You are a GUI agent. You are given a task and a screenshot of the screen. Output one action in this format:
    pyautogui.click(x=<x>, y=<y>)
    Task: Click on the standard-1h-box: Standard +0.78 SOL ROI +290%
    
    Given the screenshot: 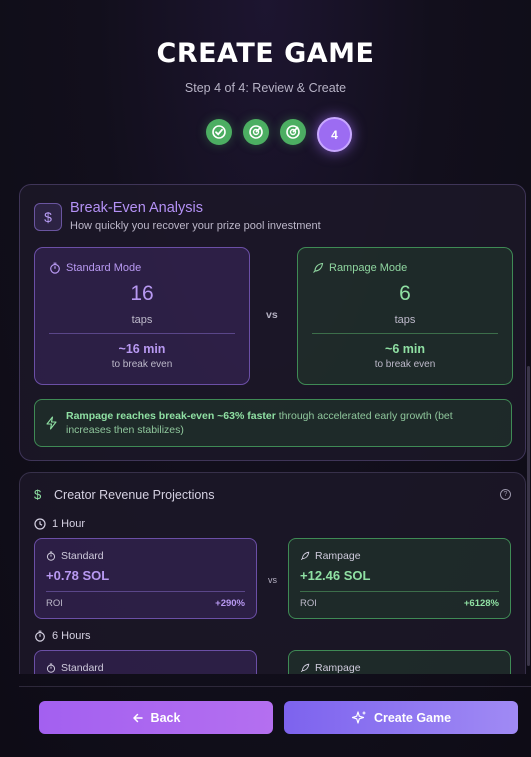 What is the action you would take?
    pyautogui.click(x=145, y=578)
    